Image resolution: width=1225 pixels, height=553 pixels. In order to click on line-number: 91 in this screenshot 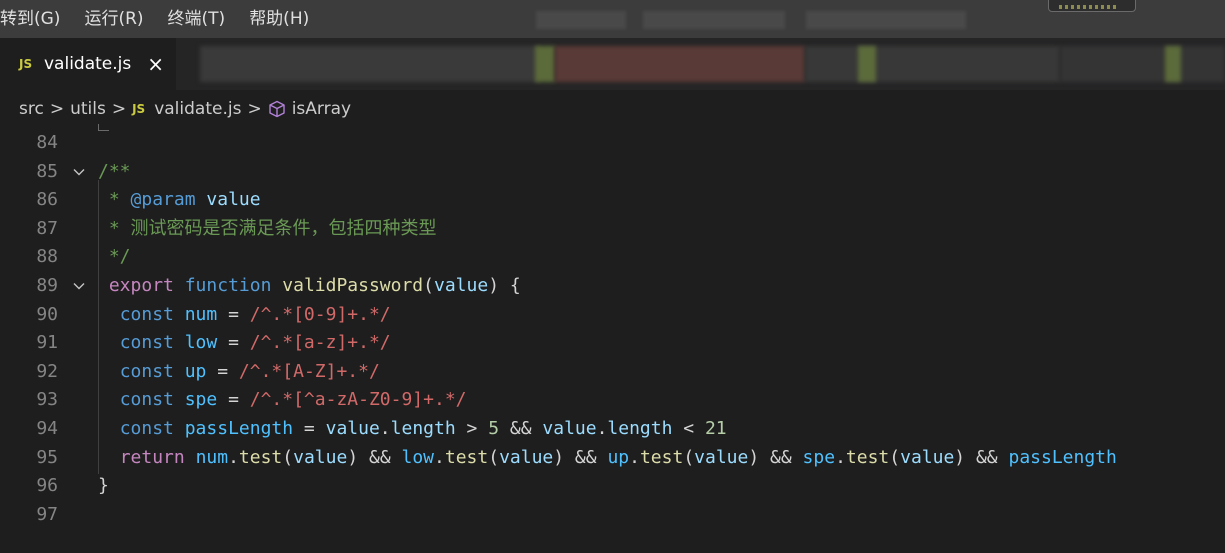, I will do `click(47, 343)`.